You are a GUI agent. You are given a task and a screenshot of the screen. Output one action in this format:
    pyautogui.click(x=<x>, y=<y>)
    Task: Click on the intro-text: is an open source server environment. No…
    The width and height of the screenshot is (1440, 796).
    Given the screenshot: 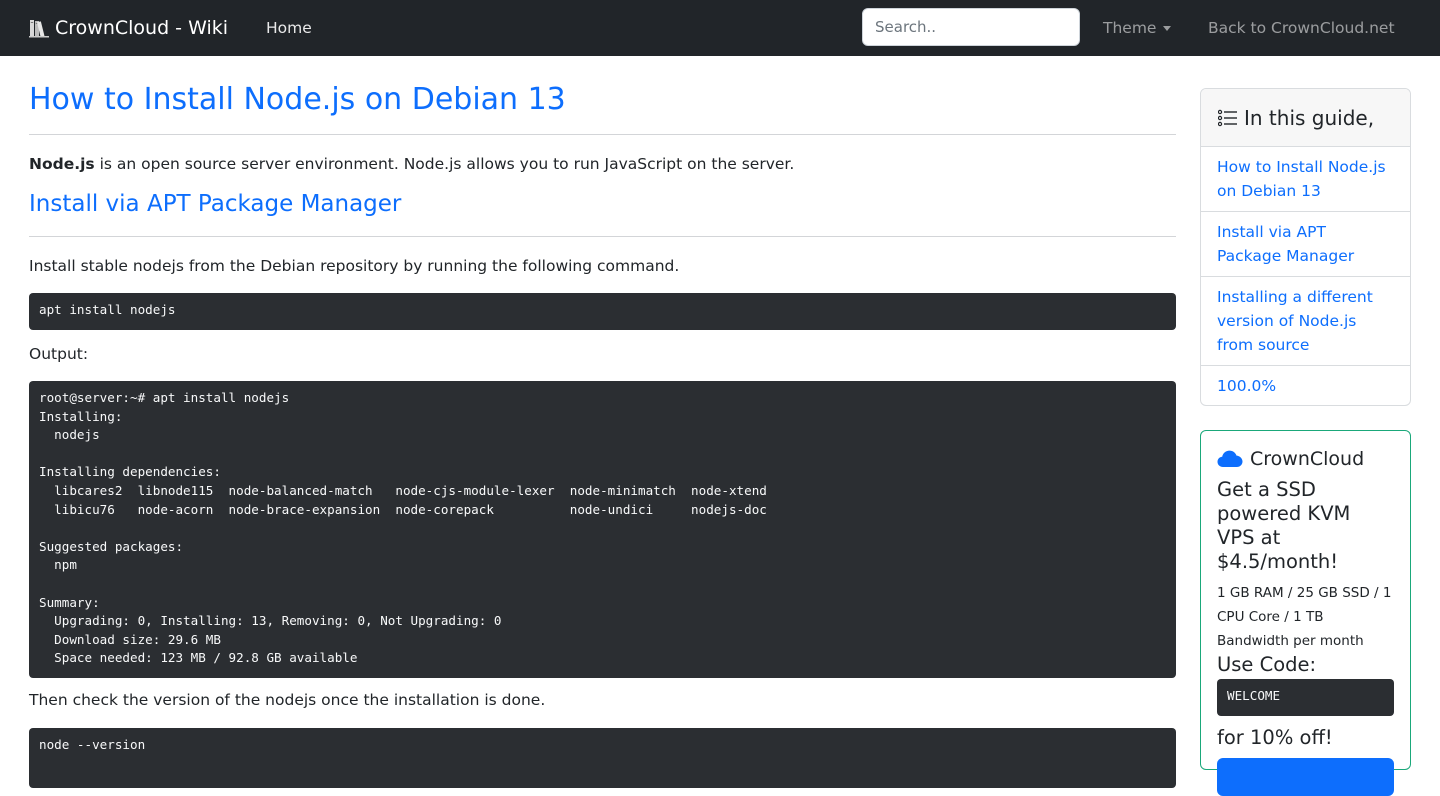 What is the action you would take?
    pyautogui.click(x=444, y=164)
    